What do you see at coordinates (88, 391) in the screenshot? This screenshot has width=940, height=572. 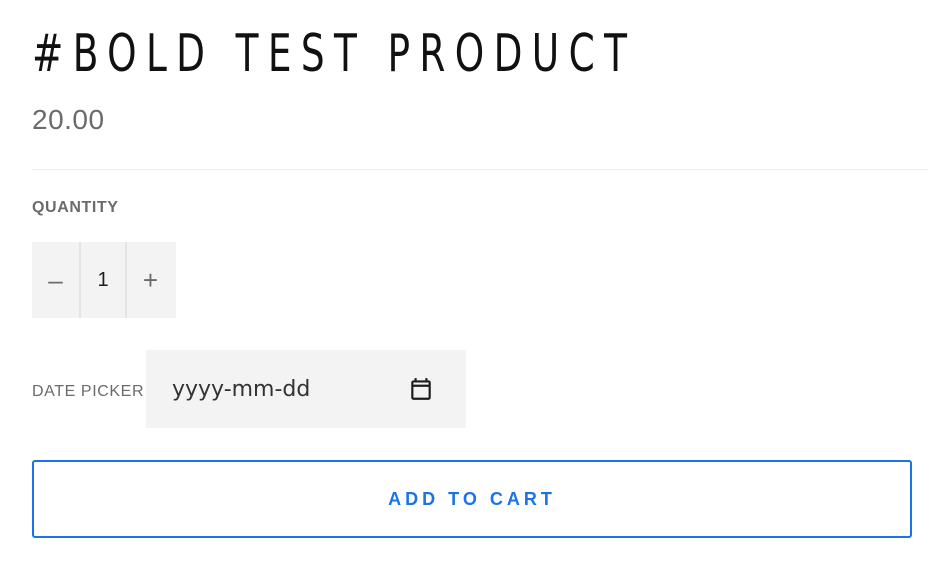 I see `date-picker-label: DATE PICKER` at bounding box center [88, 391].